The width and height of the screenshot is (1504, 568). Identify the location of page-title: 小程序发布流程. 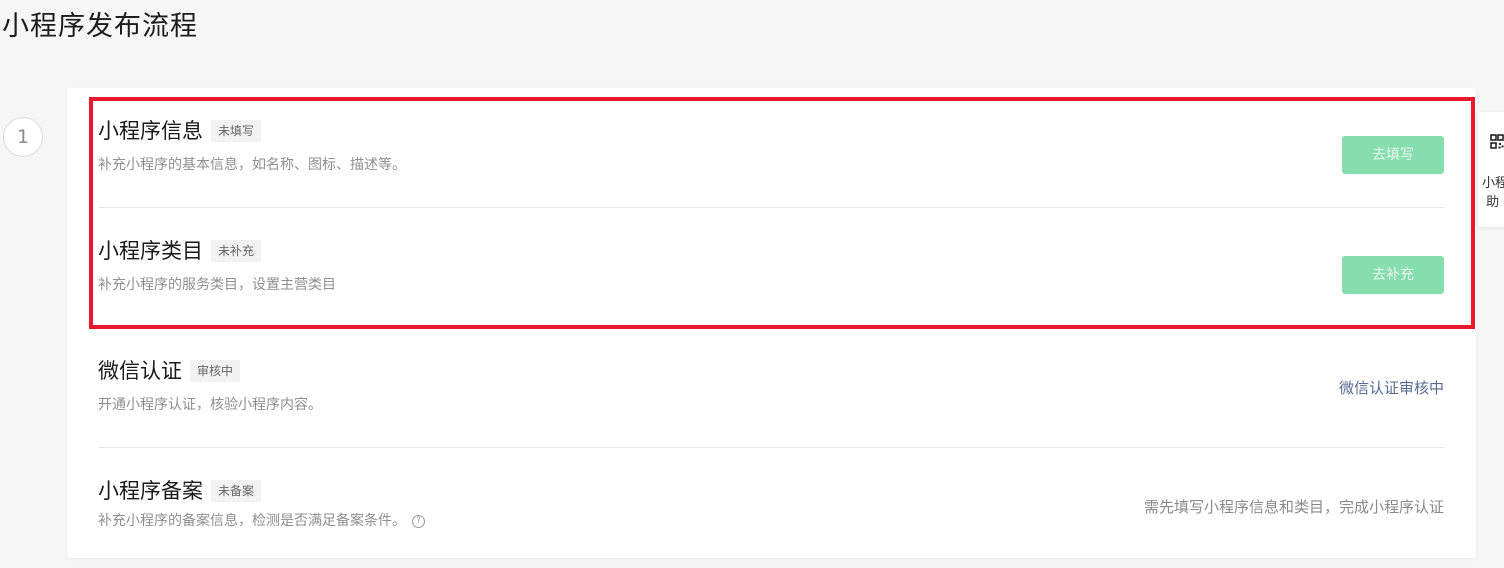
(100, 26).